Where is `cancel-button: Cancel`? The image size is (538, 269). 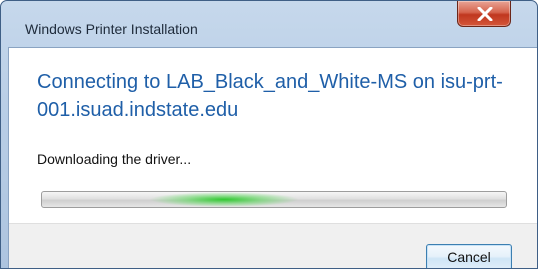 cancel-button: Cancel is located at coordinates (469, 256).